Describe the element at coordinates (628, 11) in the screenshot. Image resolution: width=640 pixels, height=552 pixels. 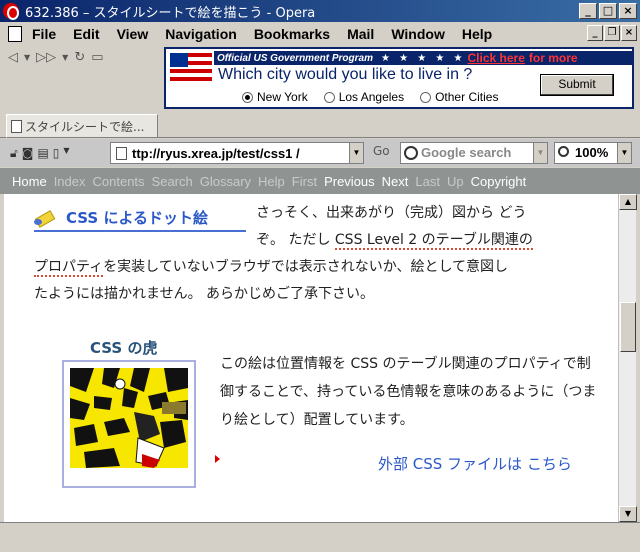
I see `close-button: ×` at that location.